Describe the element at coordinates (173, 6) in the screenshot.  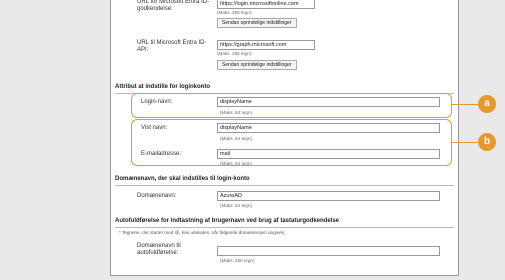
I see `entra-id-url-label: URL for Microsoft Entra ID-godkendelse:` at that location.